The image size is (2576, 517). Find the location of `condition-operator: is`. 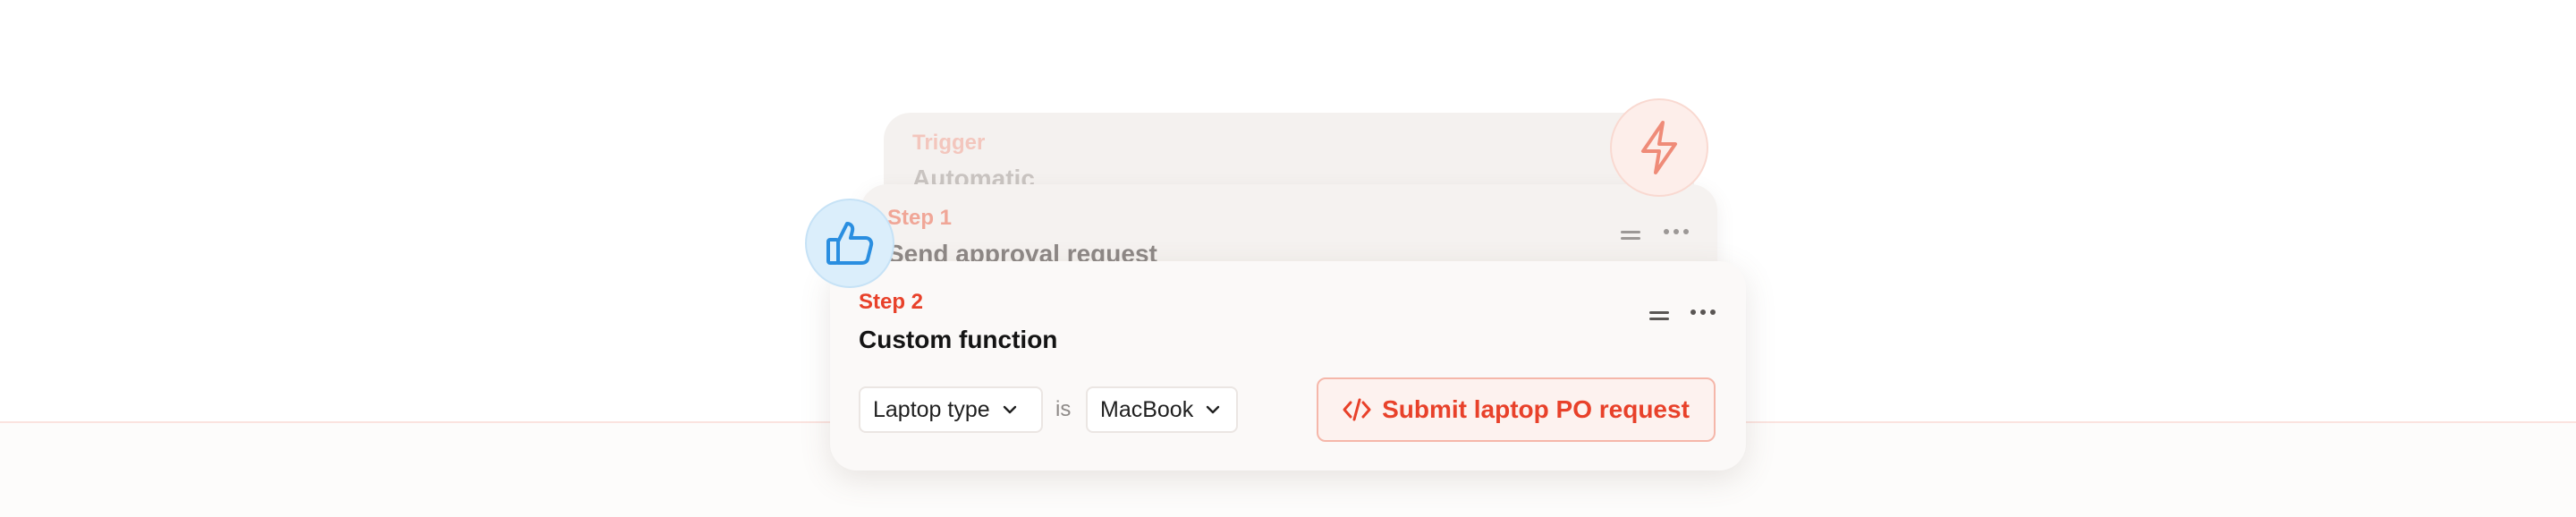

condition-operator: is is located at coordinates (1063, 409).